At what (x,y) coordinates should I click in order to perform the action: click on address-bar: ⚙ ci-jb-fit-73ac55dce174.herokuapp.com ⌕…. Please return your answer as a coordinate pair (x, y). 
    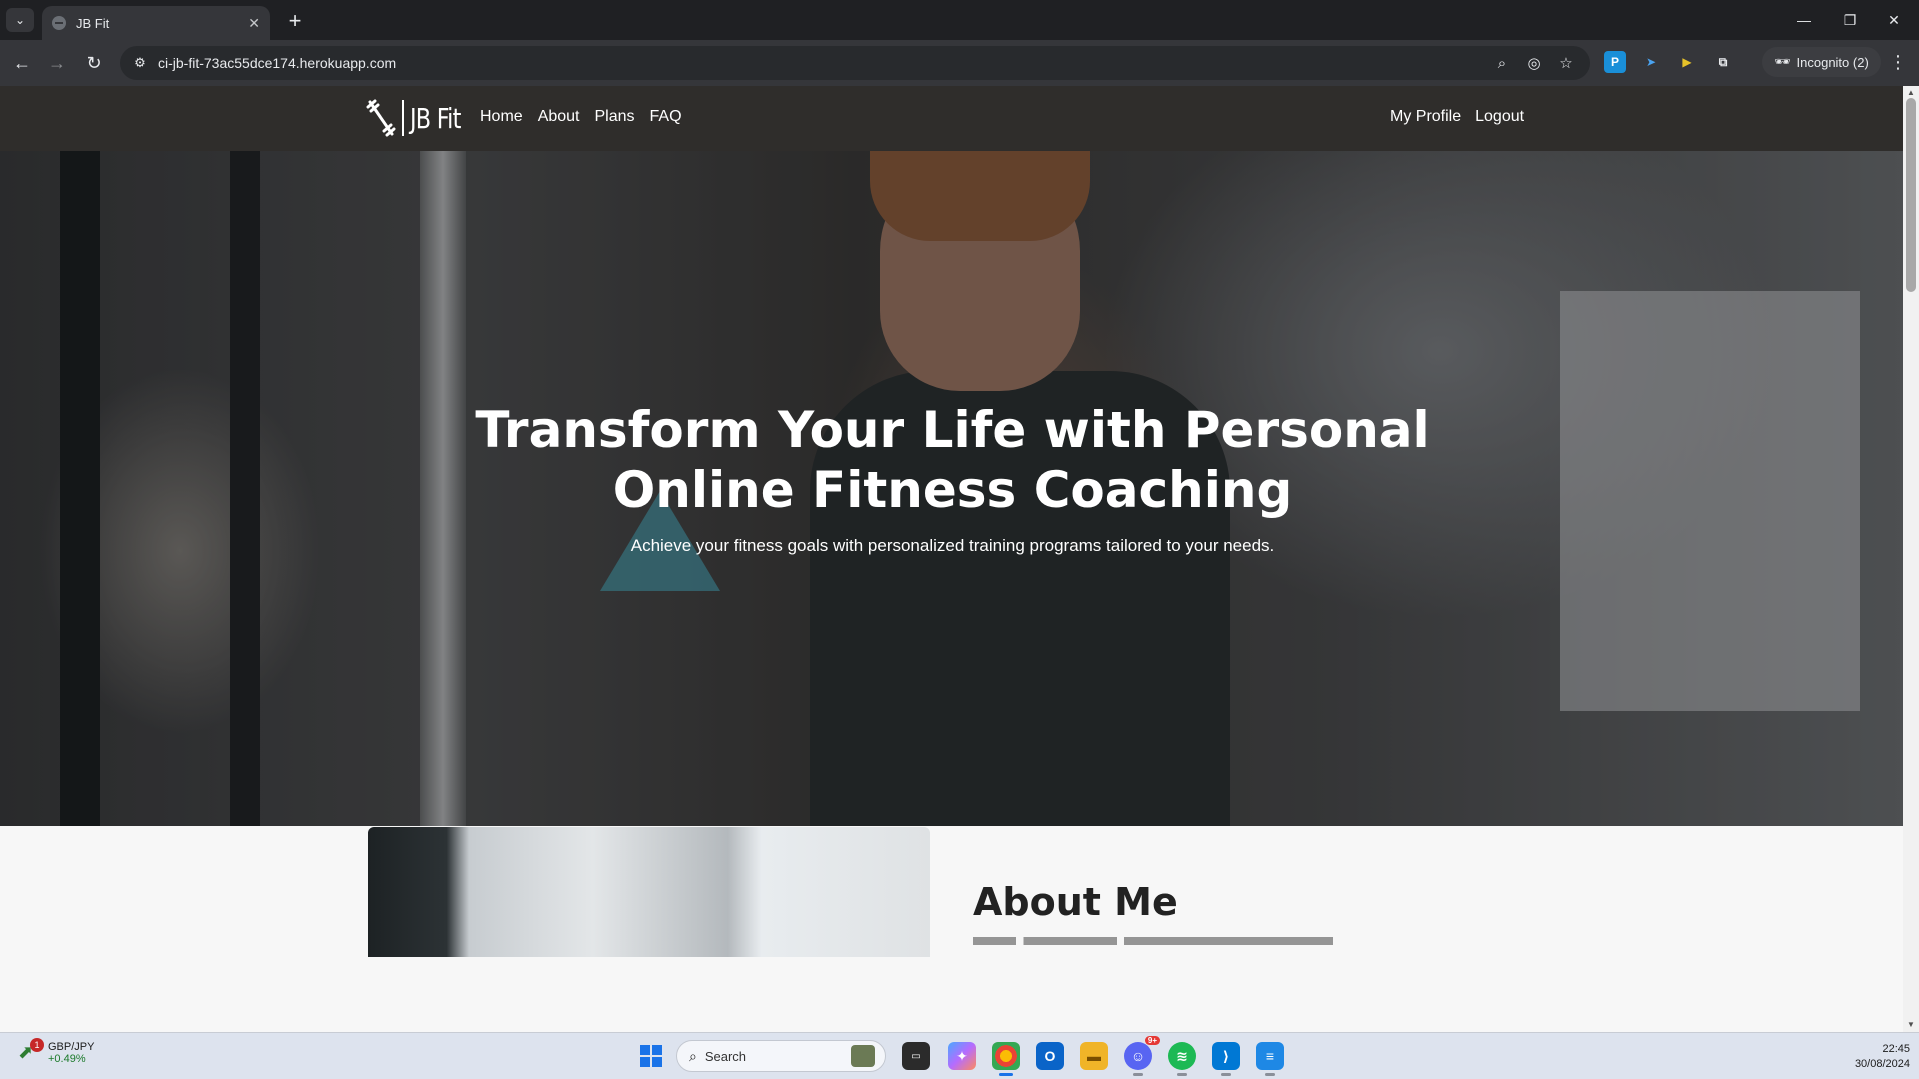
    Looking at the image, I should click on (855, 63).